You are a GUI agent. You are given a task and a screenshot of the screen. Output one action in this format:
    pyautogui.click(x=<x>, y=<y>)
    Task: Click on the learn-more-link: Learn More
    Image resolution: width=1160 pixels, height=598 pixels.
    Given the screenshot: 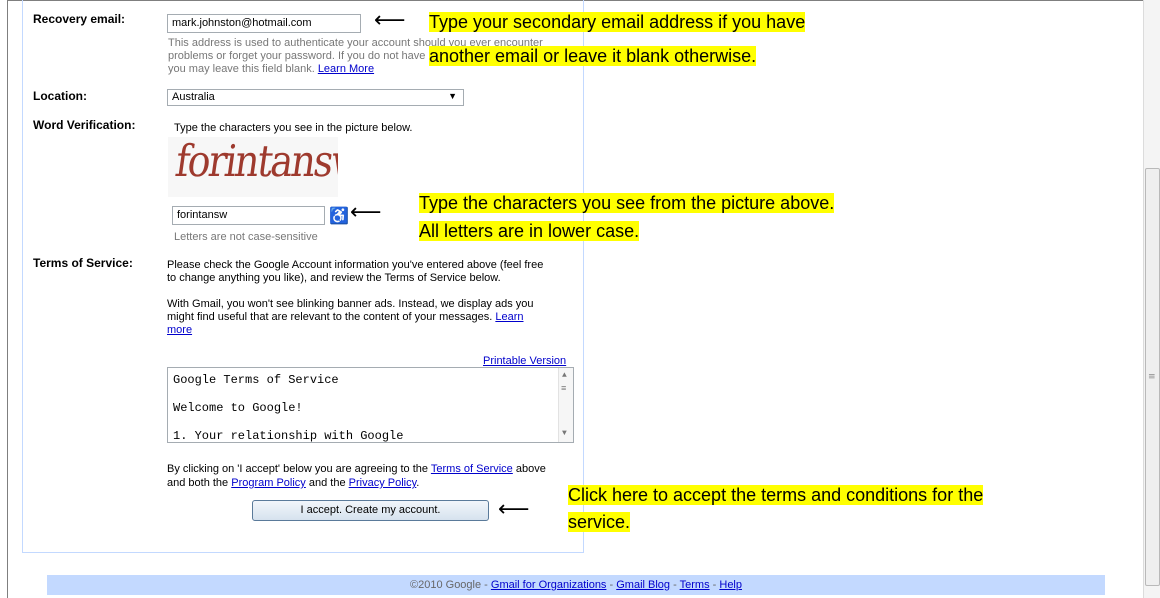 What is the action you would take?
    pyautogui.click(x=346, y=69)
    